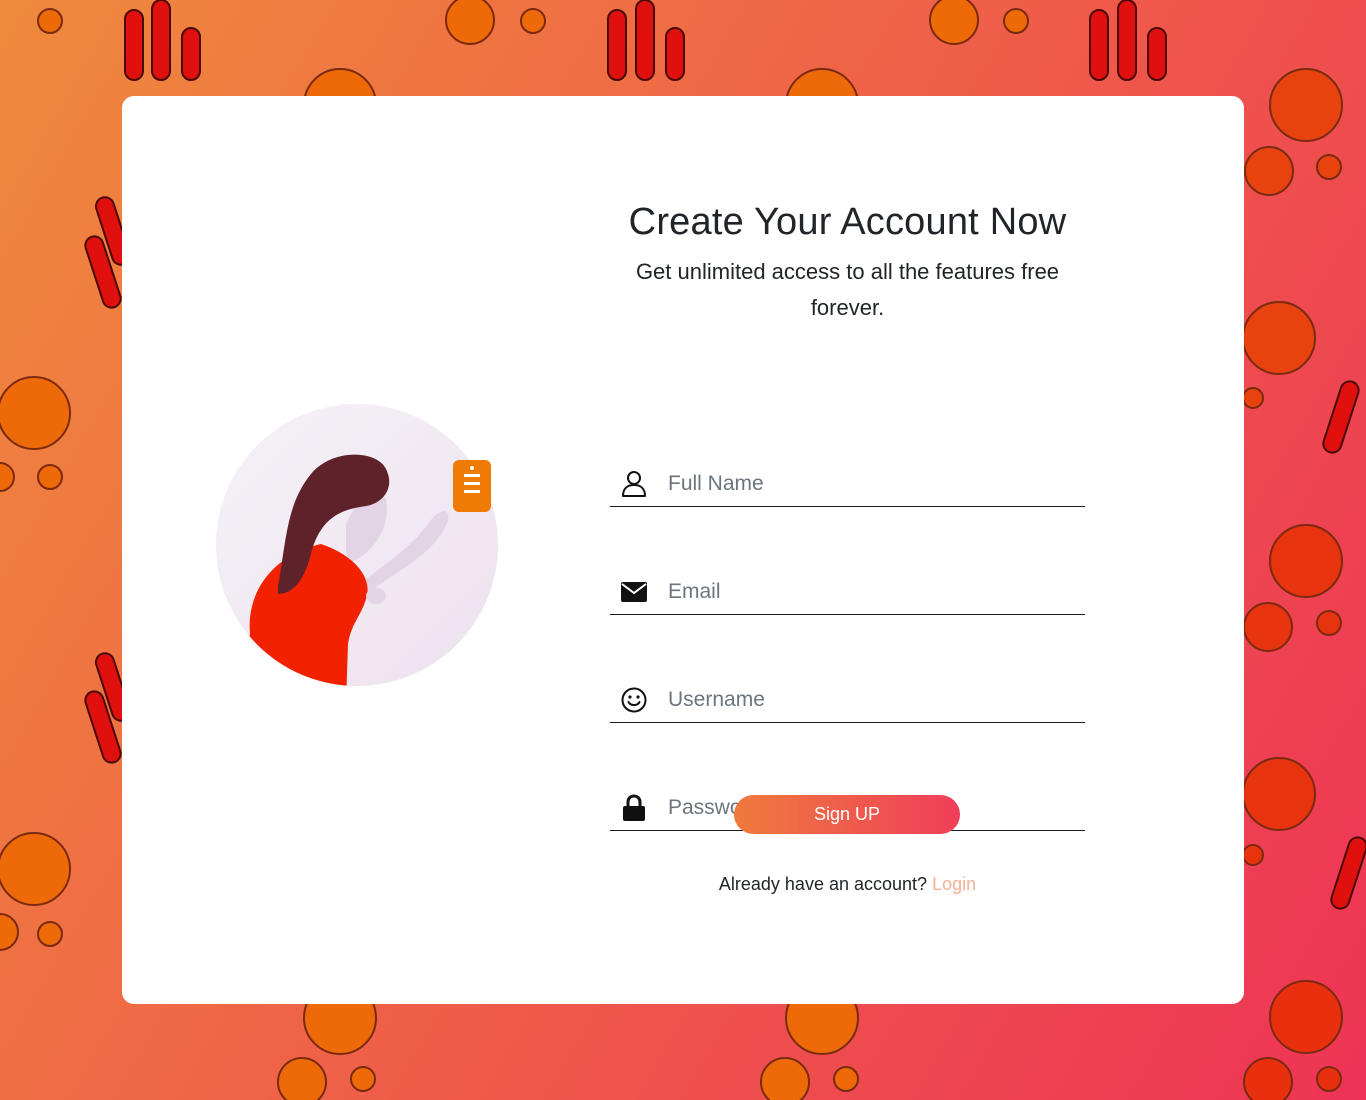 The height and width of the screenshot is (1100, 1366). Describe the element at coordinates (847, 814) in the screenshot. I see `sign-up-button: Sign UP` at that location.